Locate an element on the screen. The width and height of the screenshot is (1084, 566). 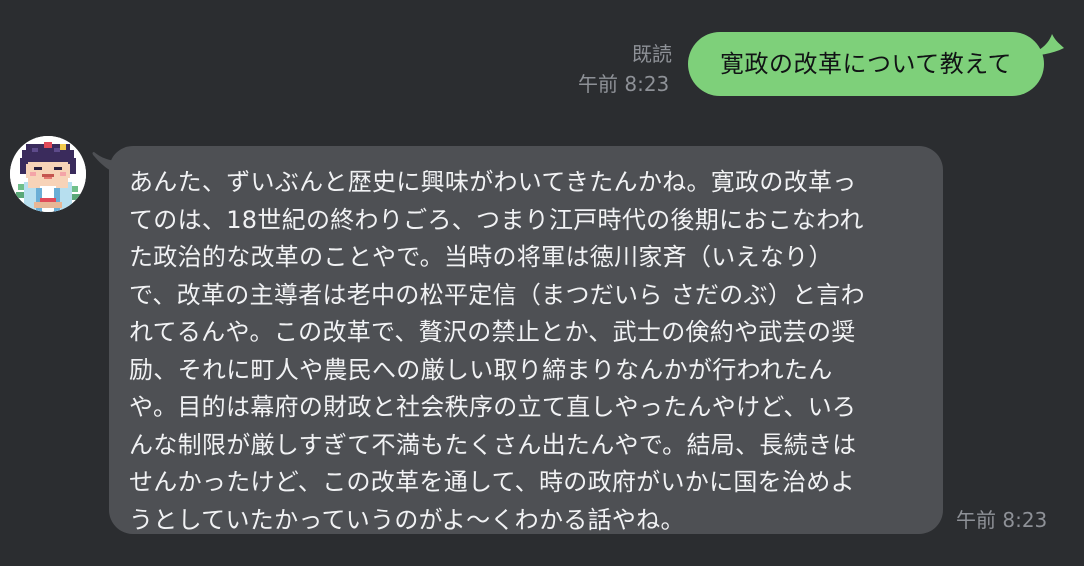
avatar is located at coordinates (48, 174).